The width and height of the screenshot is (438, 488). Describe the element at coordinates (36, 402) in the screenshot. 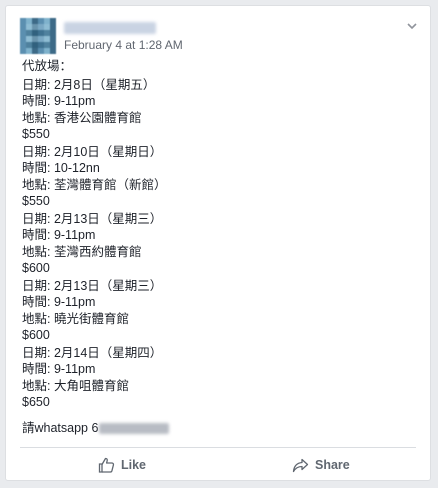

I see `event-price: $650` at that location.